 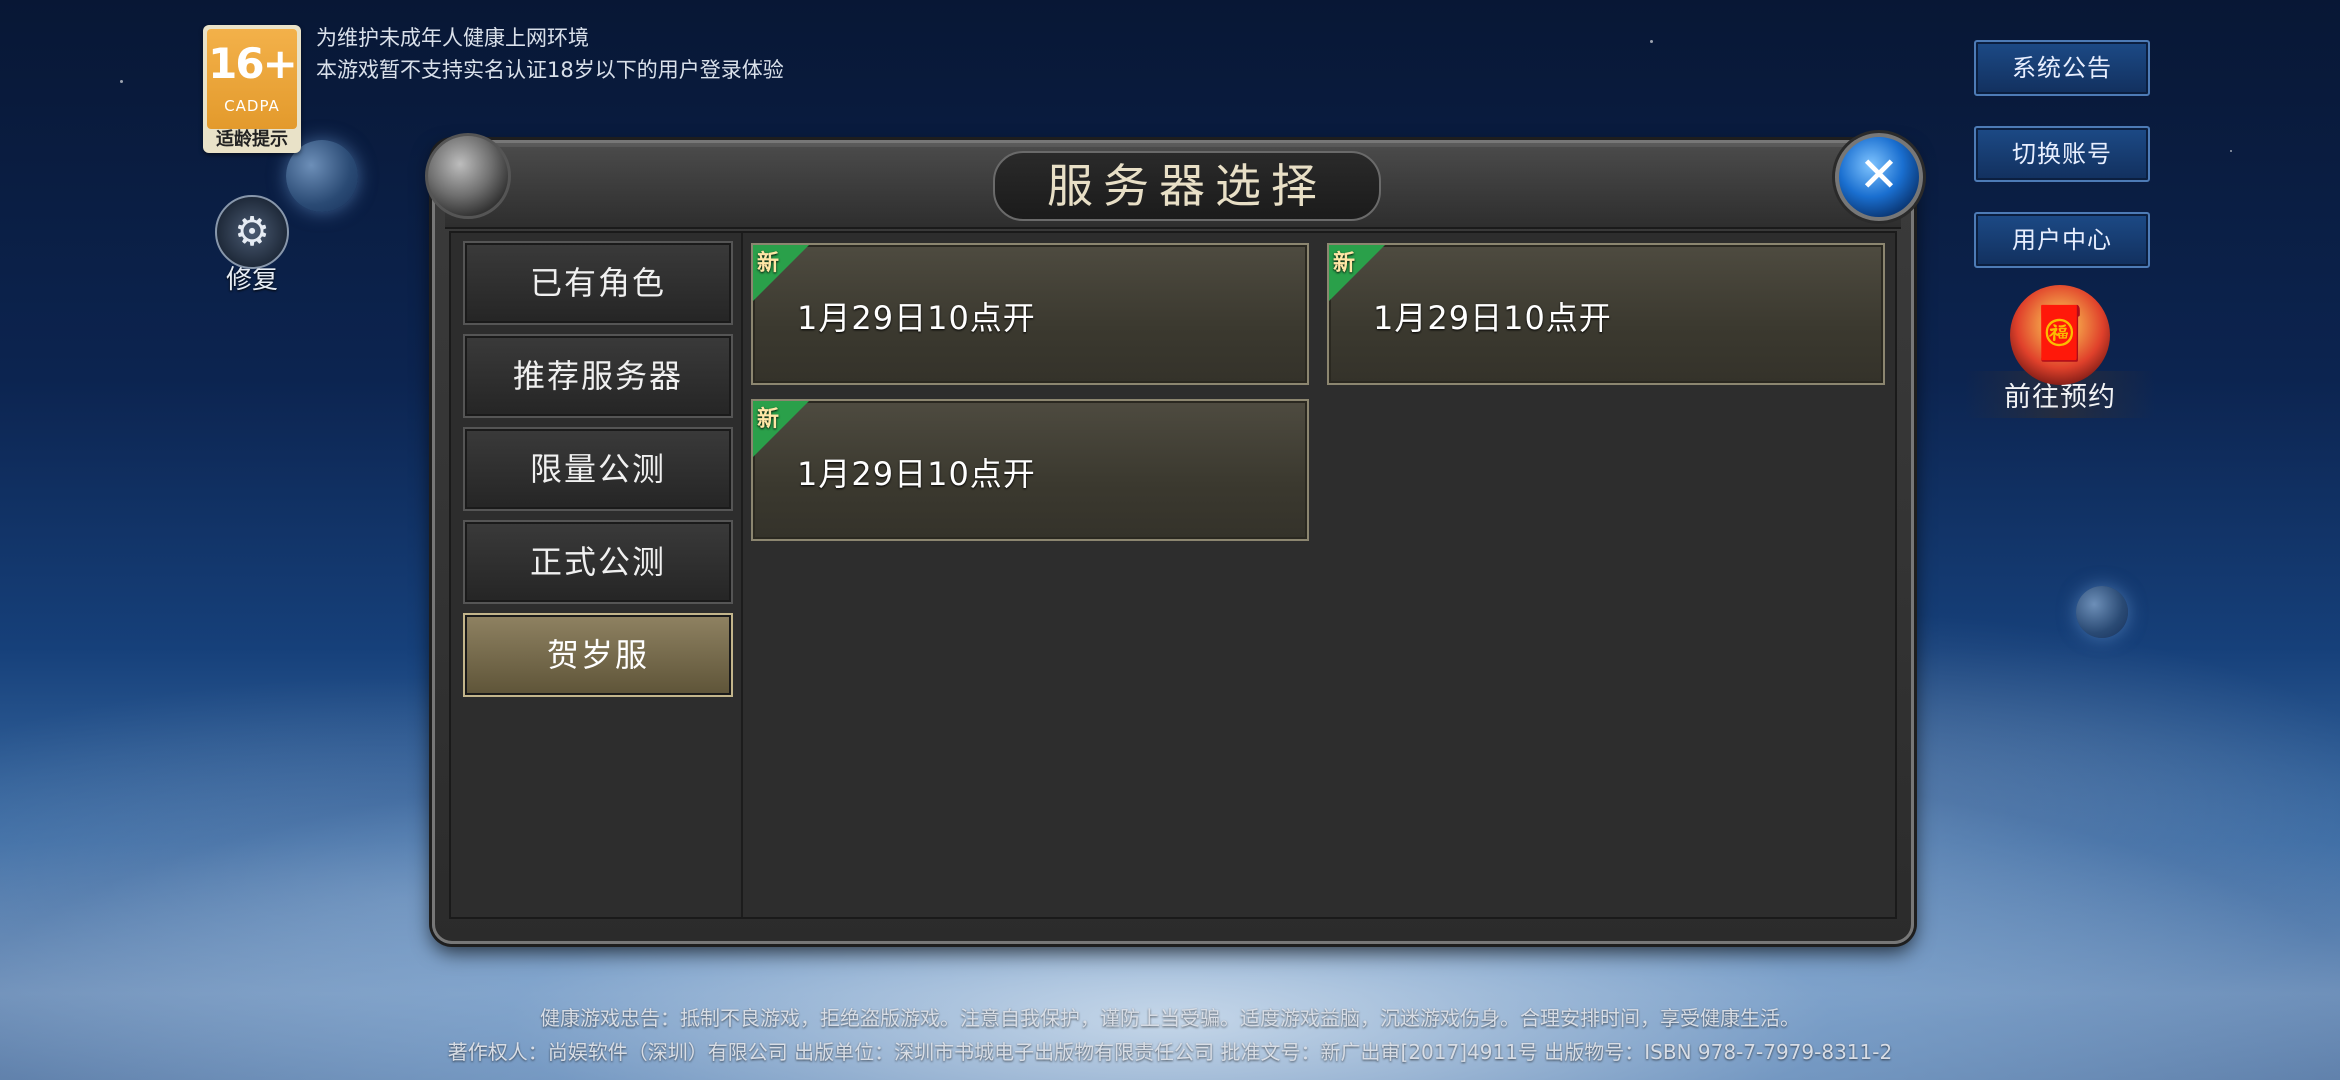 I want to click on age-rating-badge: 16+ CADPA 适龄提示, so click(x=252, y=89).